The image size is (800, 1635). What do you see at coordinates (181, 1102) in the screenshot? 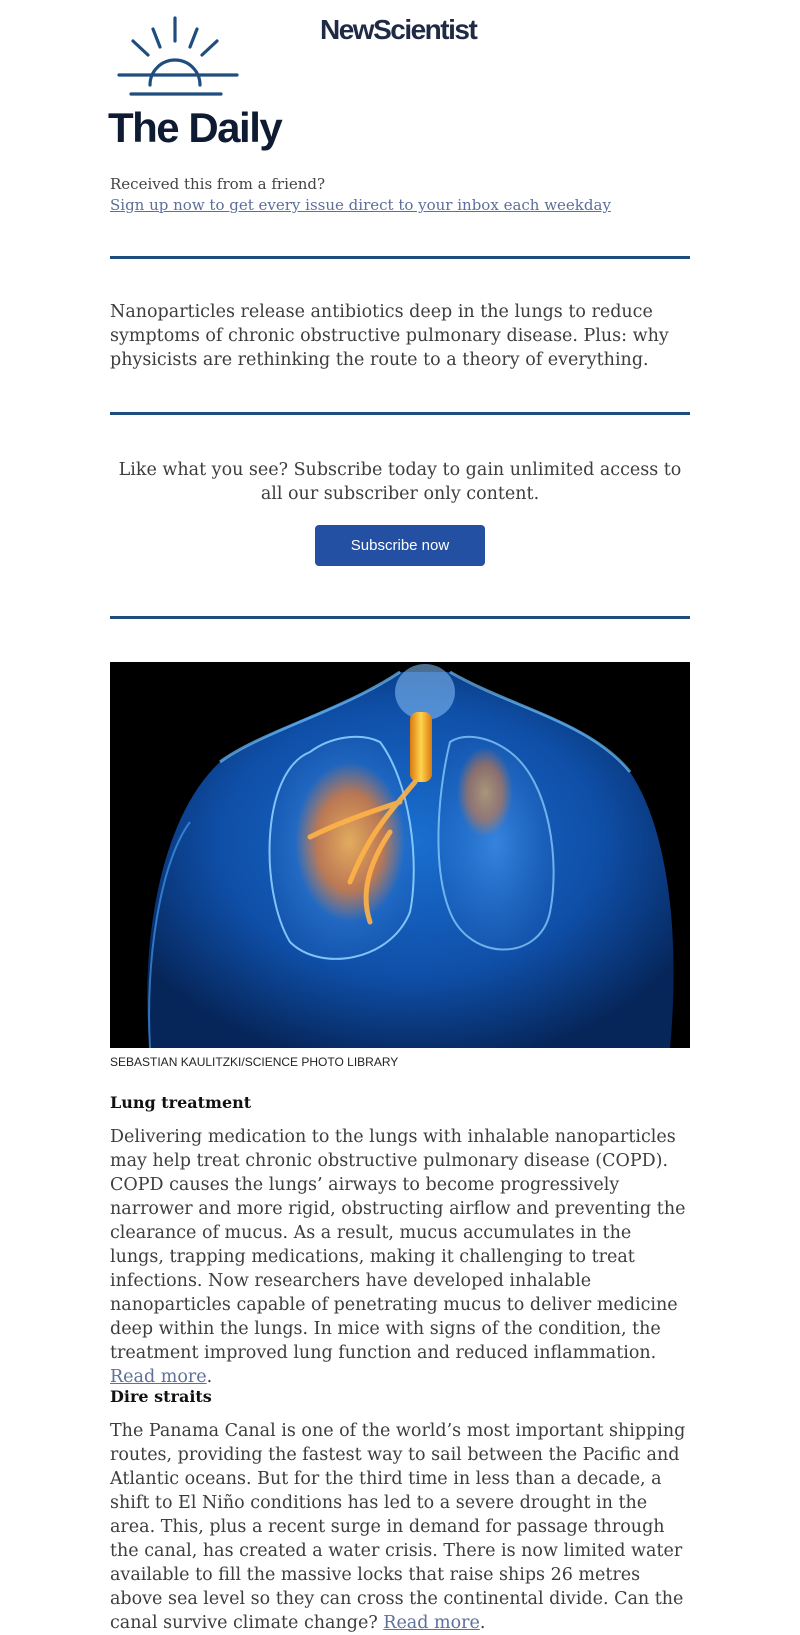
I see `story-heading: Lung treatment` at bounding box center [181, 1102].